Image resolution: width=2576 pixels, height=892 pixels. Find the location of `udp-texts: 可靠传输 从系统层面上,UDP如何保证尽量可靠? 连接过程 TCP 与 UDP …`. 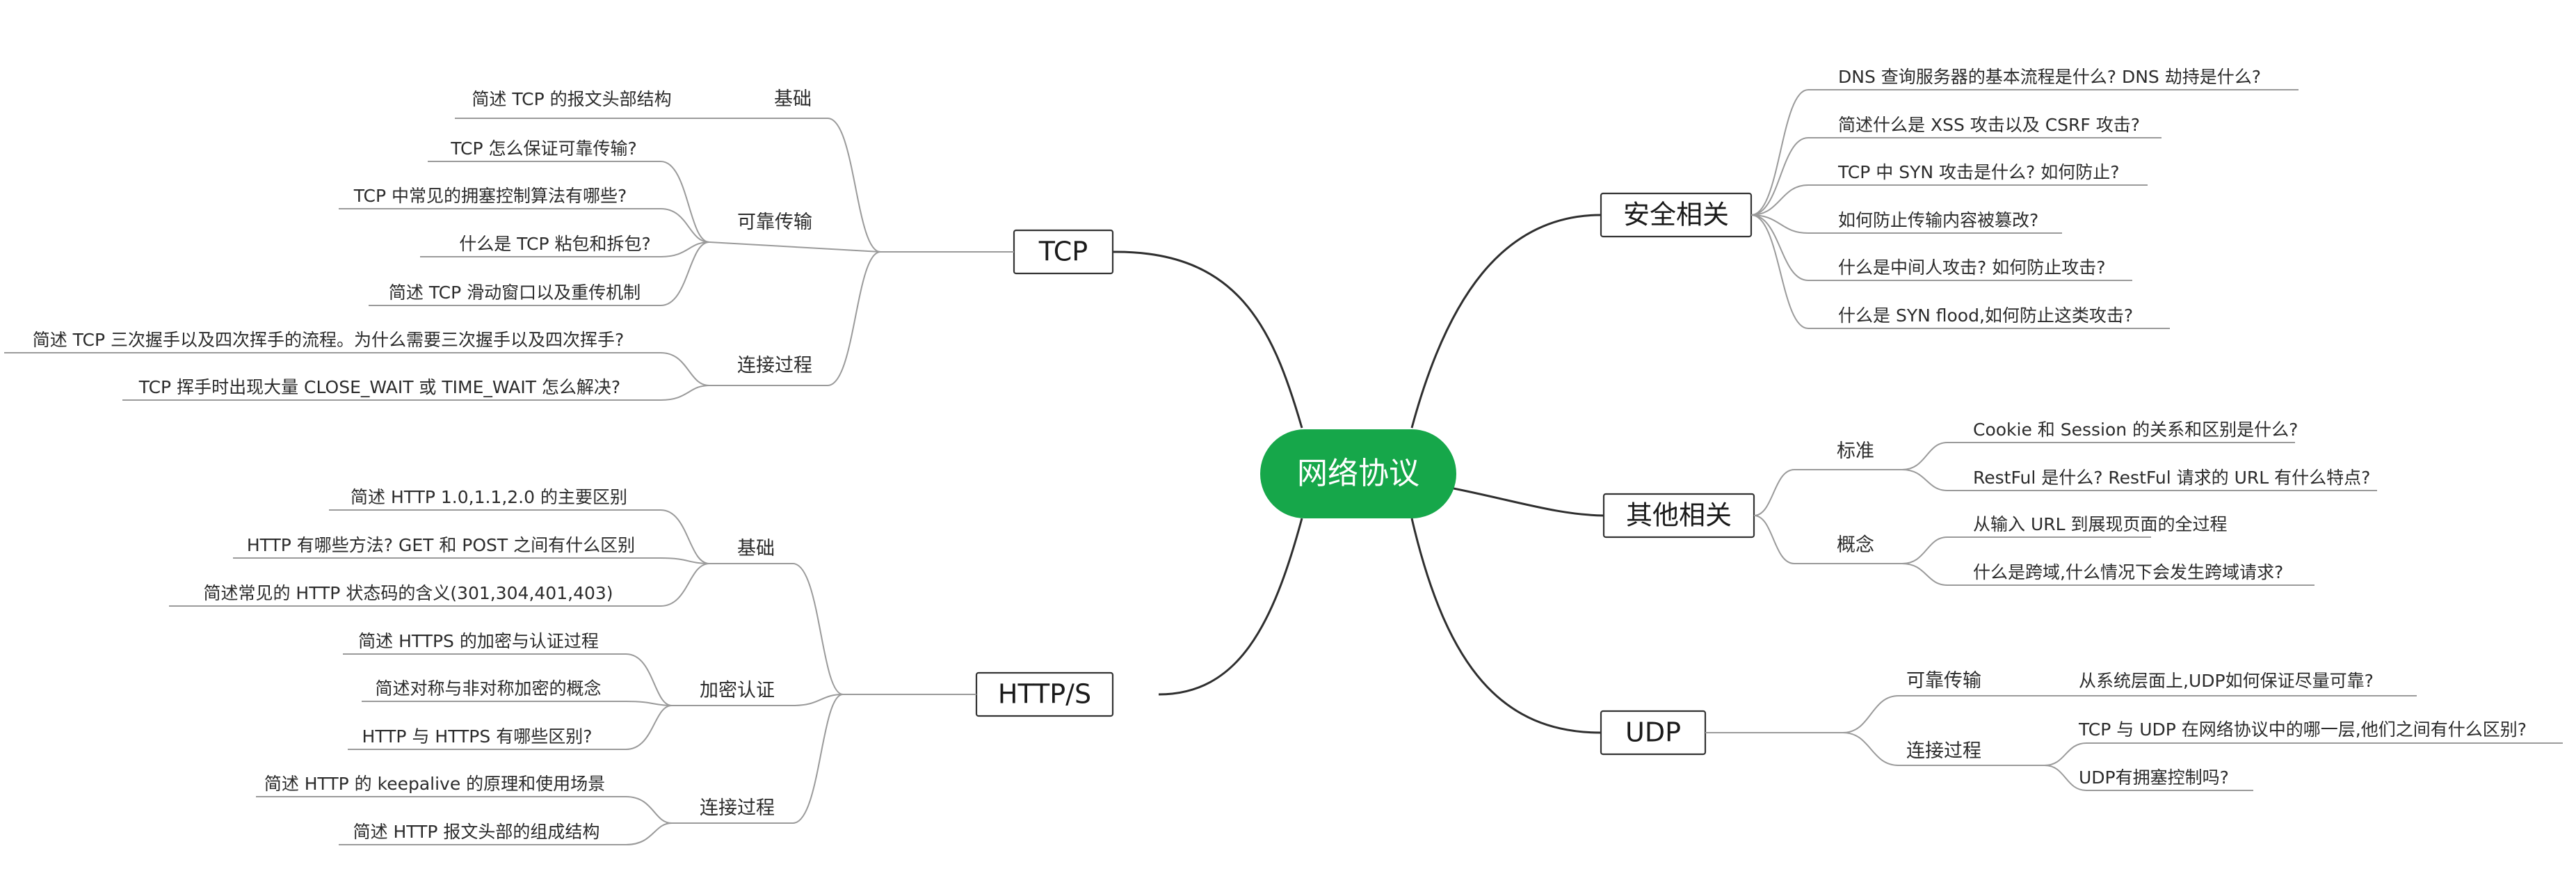

udp-texts: 可靠传输 从系统层面上,UDP如何保证尽量可靠? 连接过程 TCP 与 UDP … is located at coordinates (2216, 729).